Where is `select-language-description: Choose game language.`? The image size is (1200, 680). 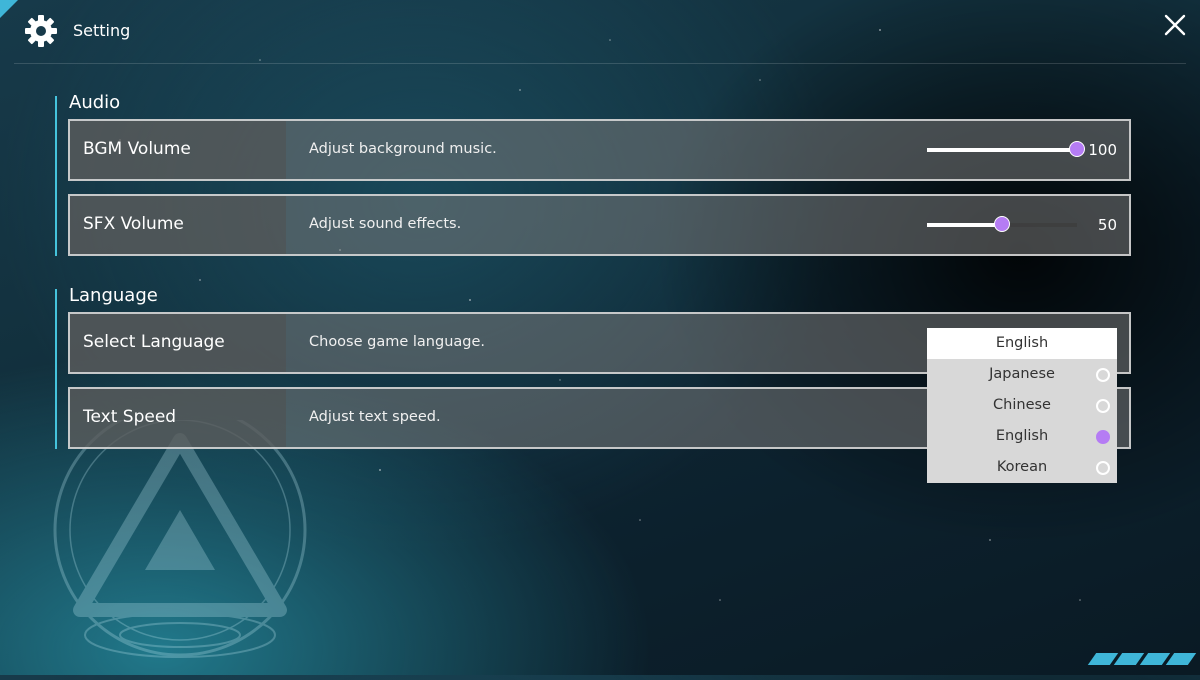 select-language-description: Choose game language. is located at coordinates (397, 342).